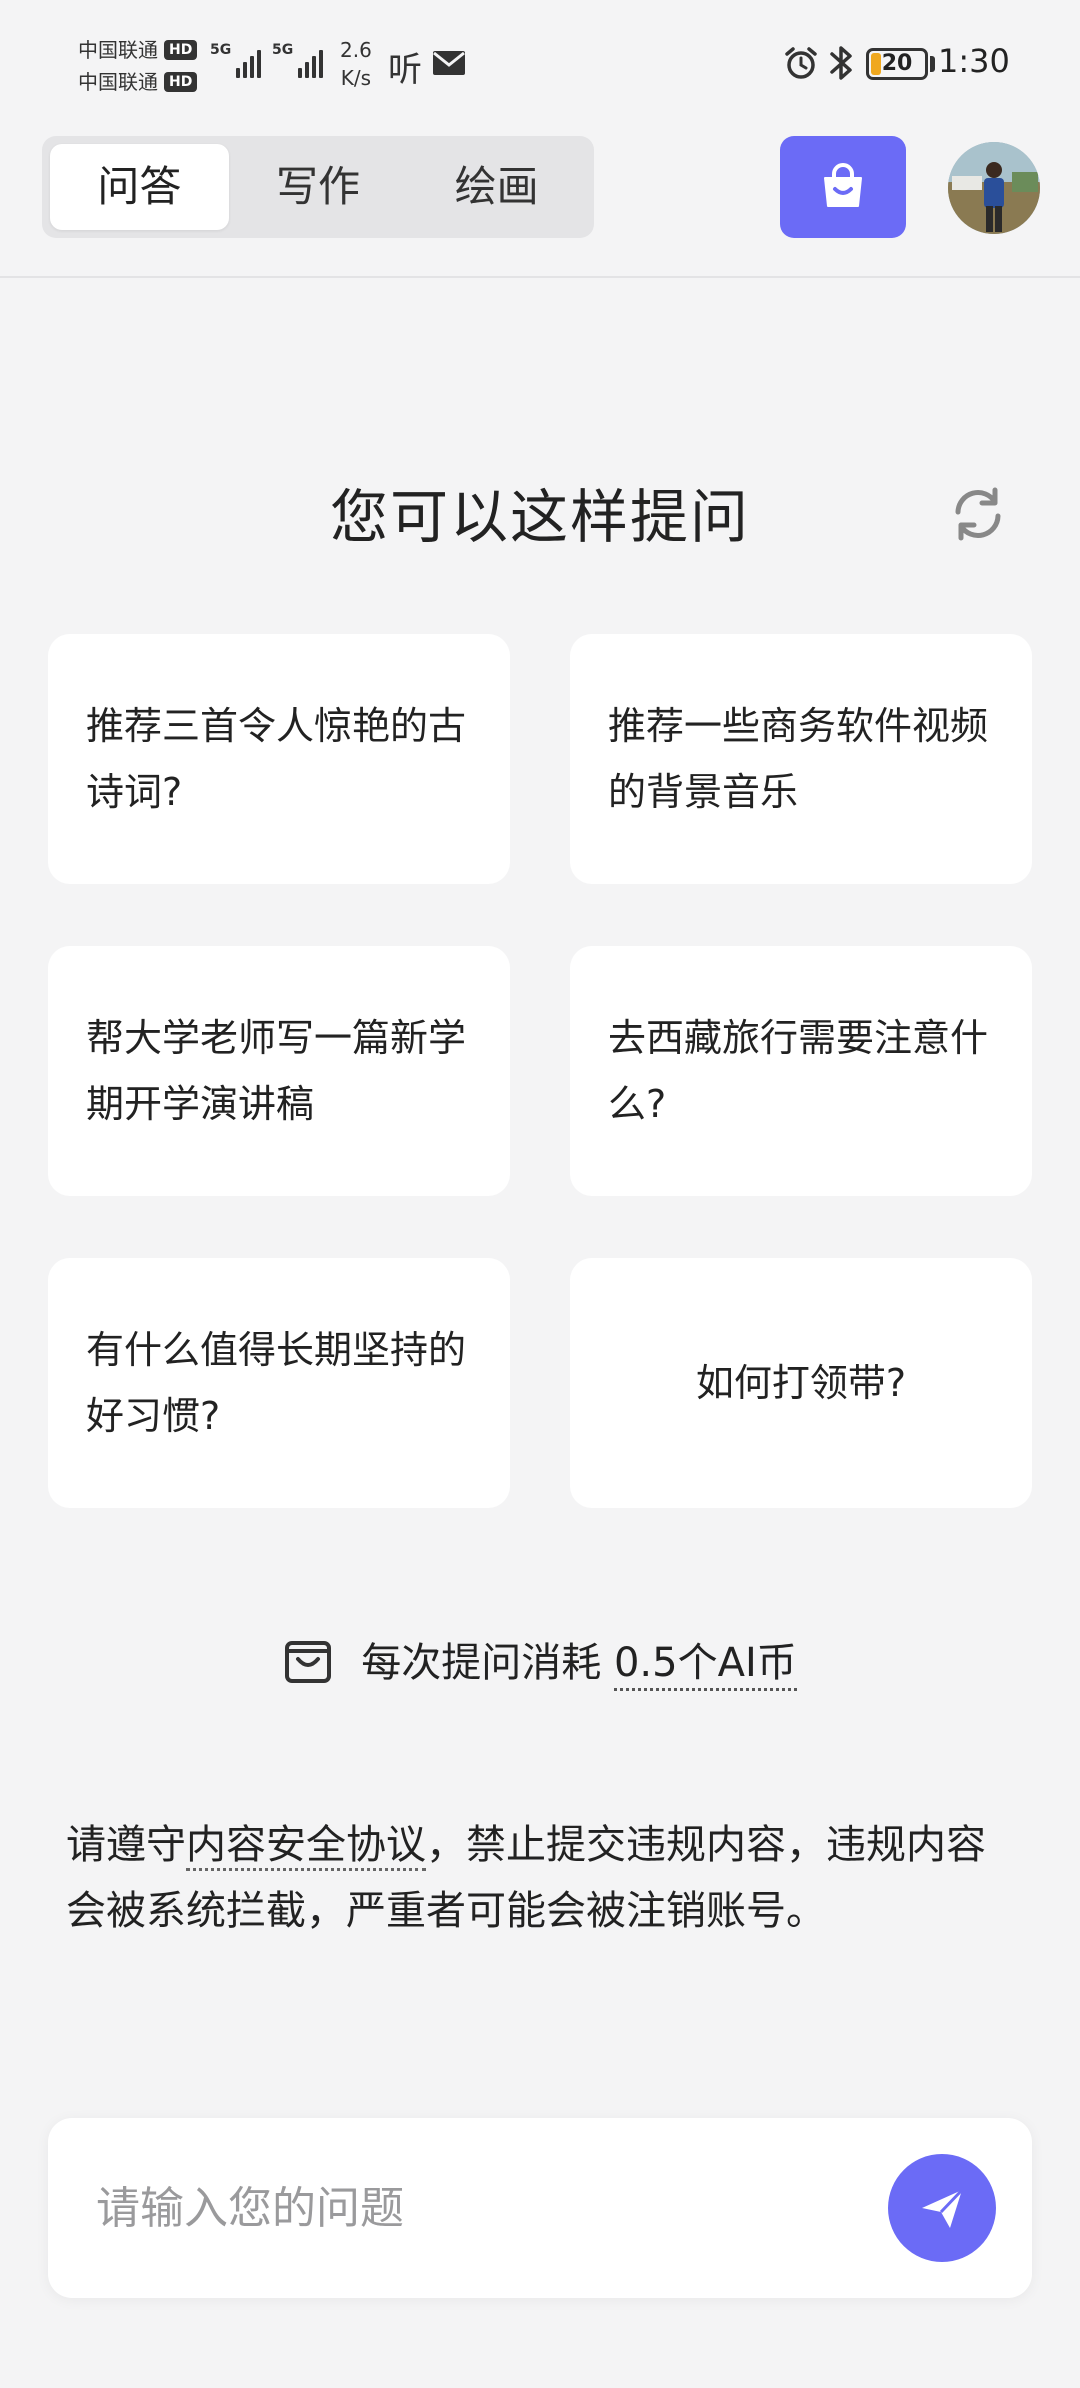  What do you see at coordinates (974, 61) in the screenshot?
I see `status-time: 1:30` at bounding box center [974, 61].